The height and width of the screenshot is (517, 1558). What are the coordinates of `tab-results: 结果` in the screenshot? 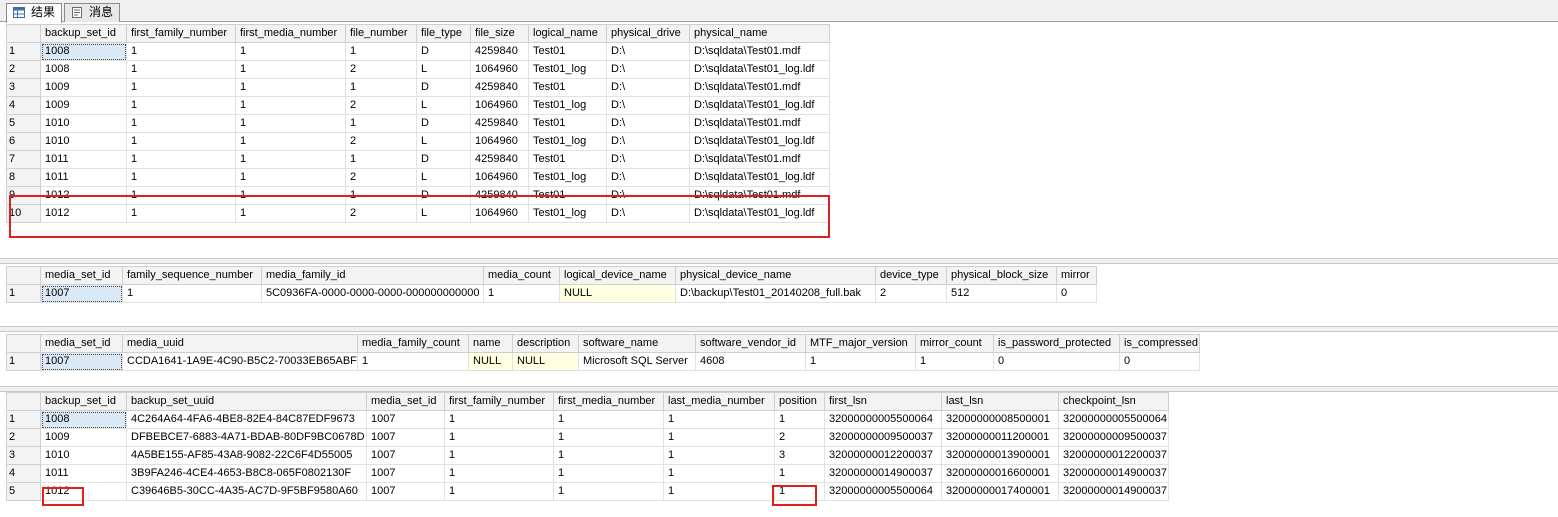 It's located at (34, 13).